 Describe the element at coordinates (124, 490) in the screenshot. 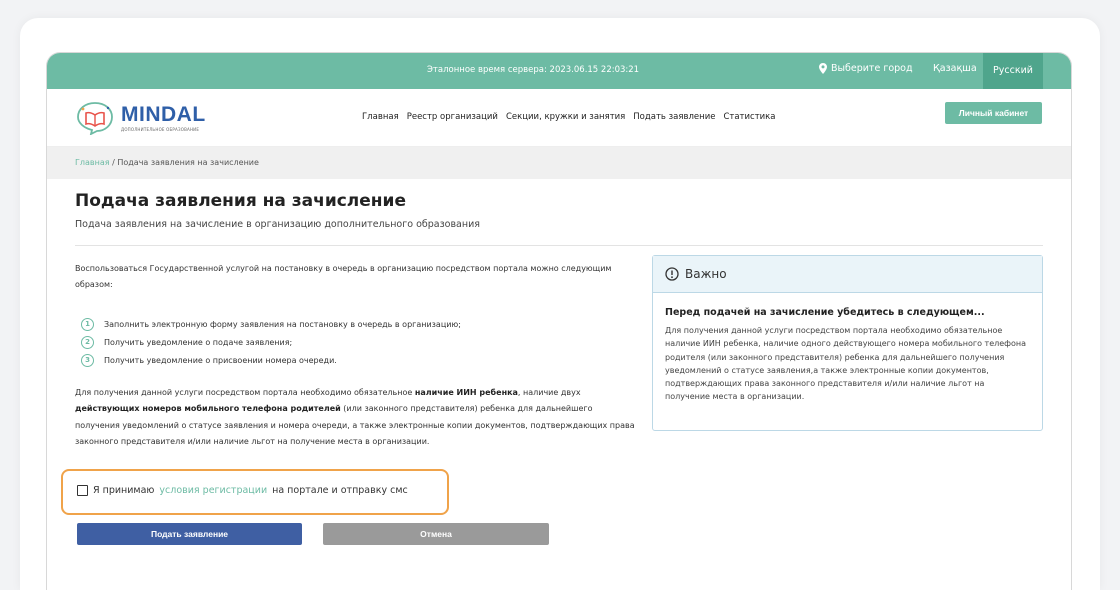

I see `agree-text: Я принимаю` at that location.